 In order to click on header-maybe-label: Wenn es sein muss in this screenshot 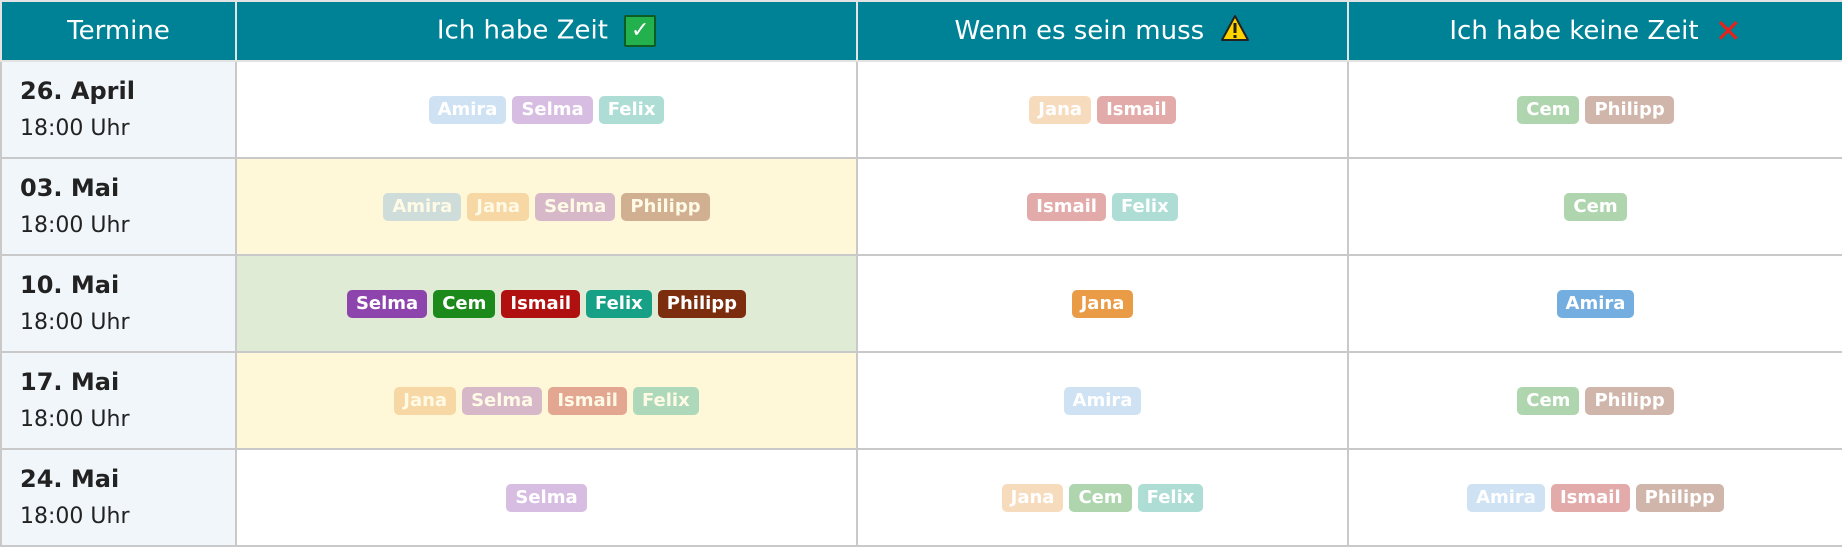, I will do `click(1079, 30)`.